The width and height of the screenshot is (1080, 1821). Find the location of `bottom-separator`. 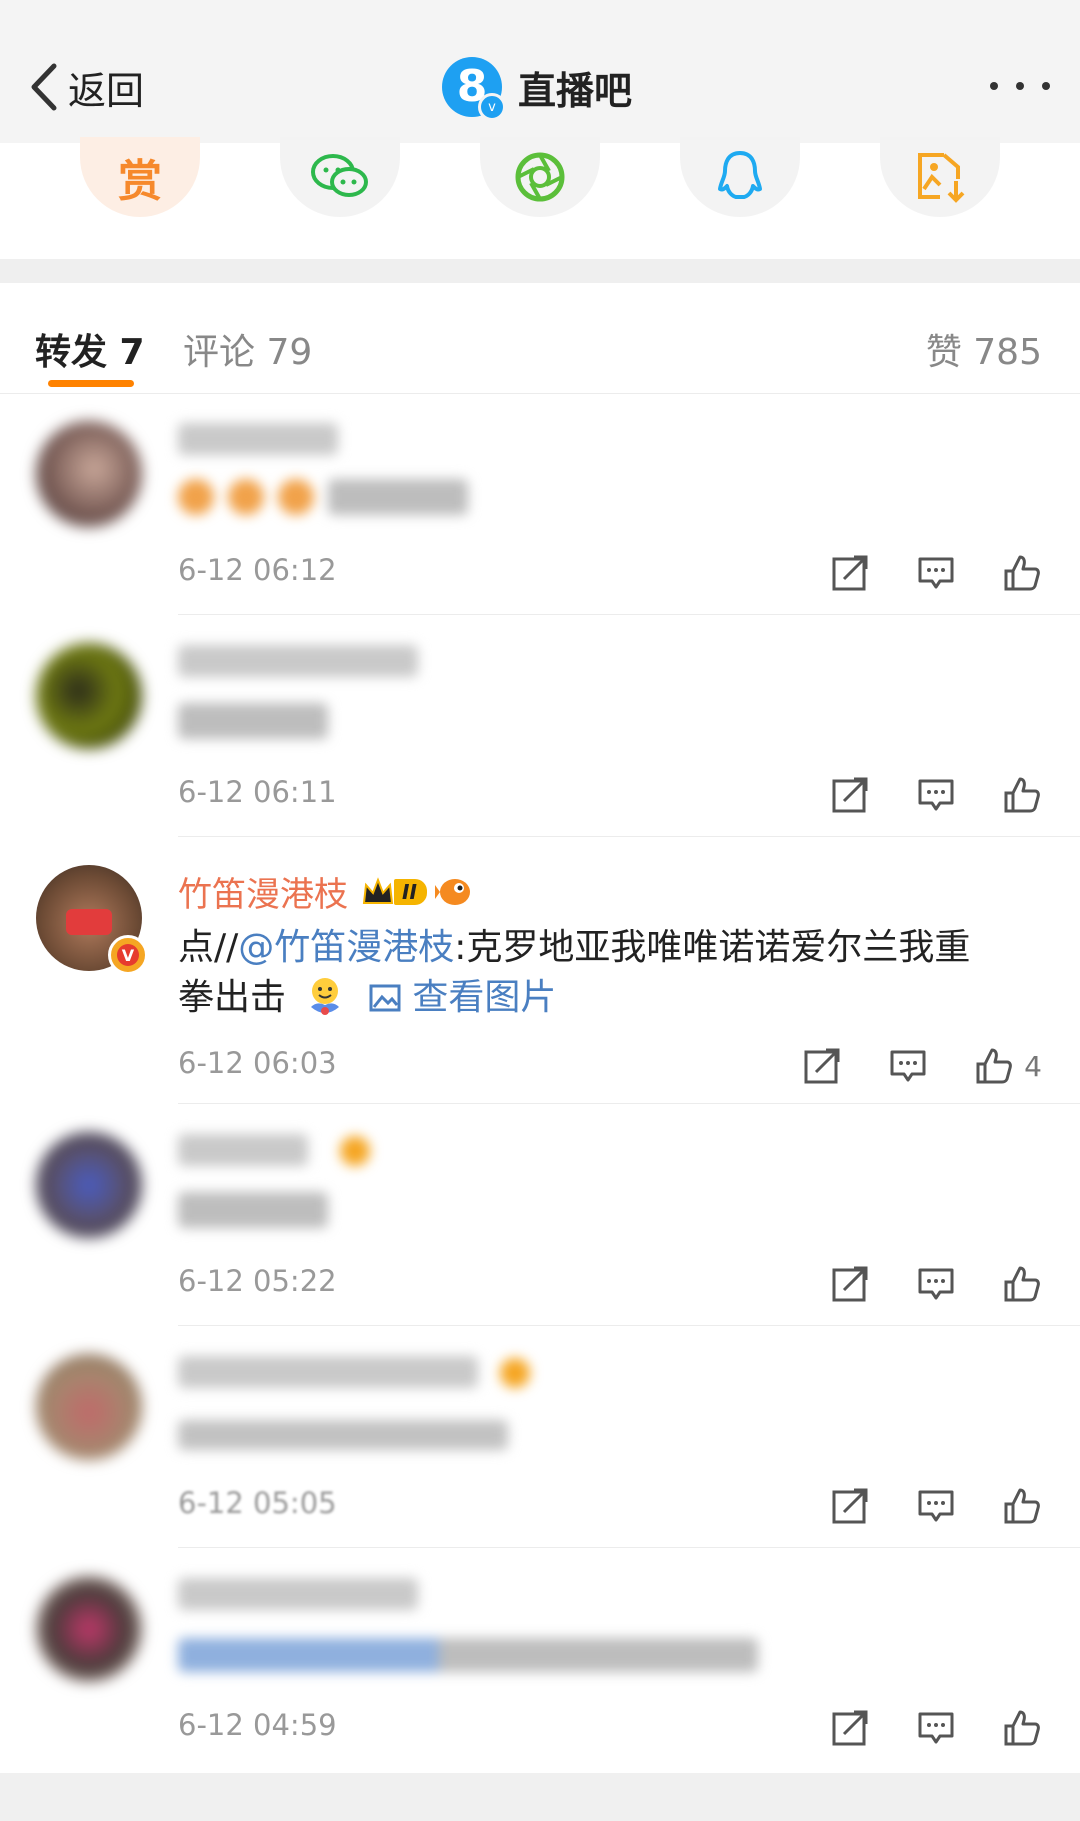

bottom-separator is located at coordinates (540, 1797).